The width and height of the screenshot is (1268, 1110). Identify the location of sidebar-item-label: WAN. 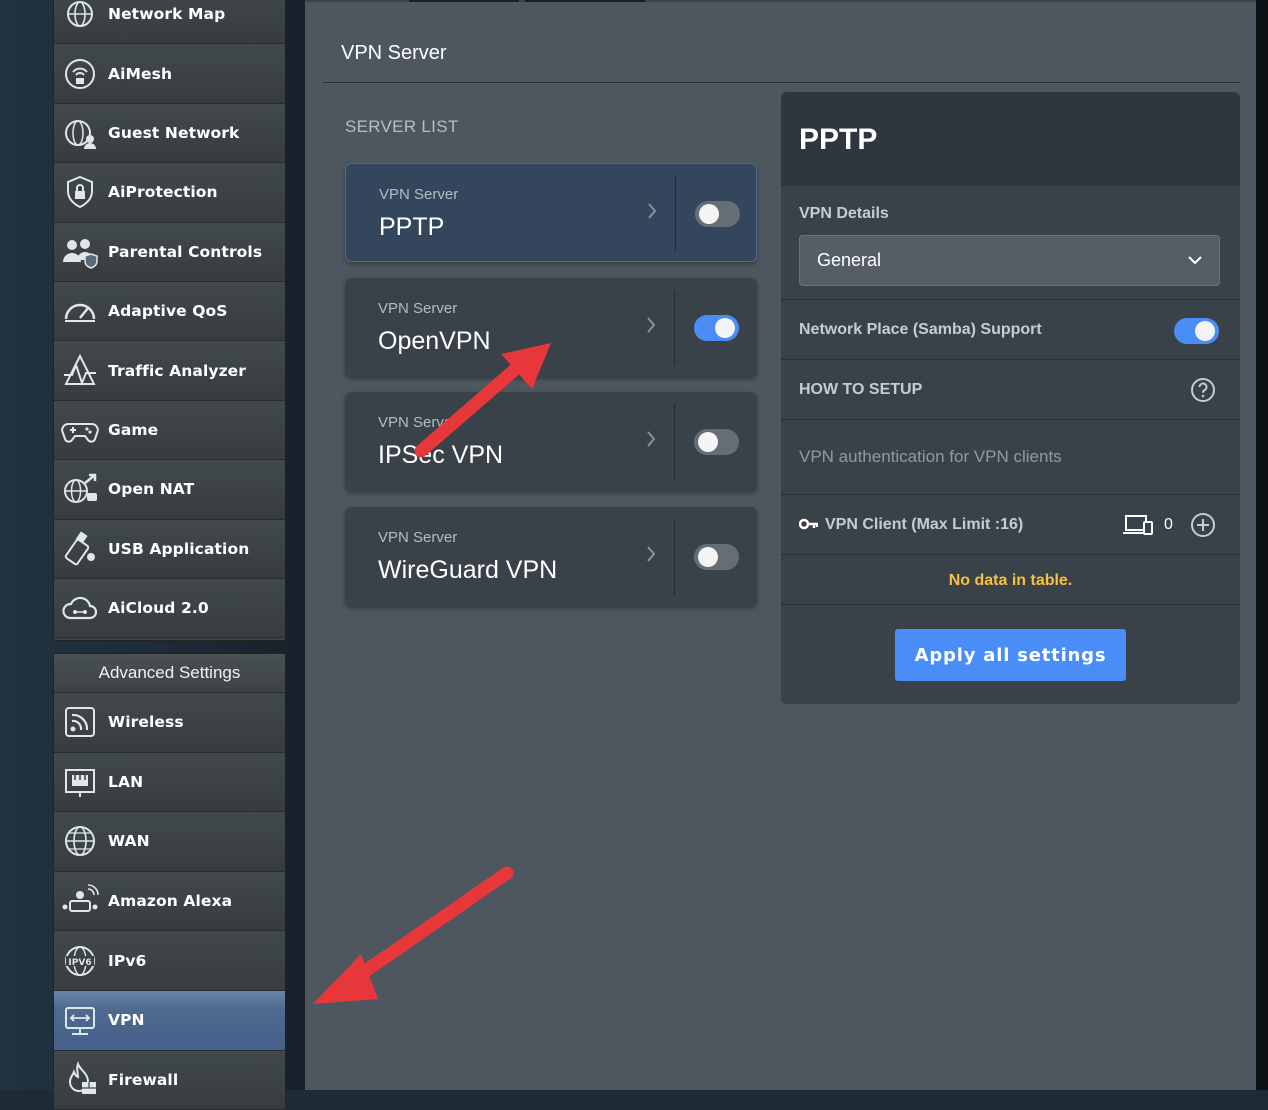
(129, 841).